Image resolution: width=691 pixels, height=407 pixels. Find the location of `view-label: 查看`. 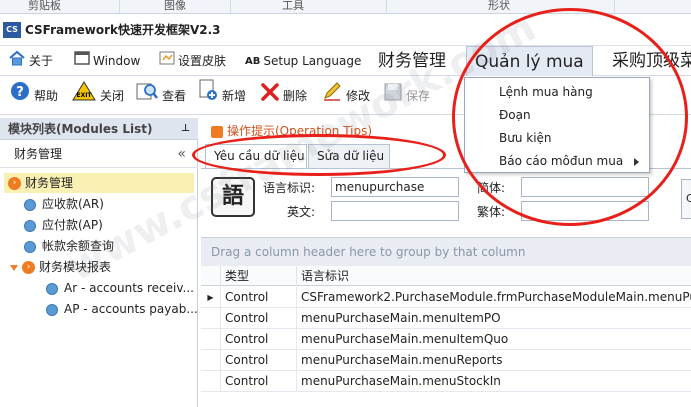

view-label: 查看 is located at coordinates (174, 96).